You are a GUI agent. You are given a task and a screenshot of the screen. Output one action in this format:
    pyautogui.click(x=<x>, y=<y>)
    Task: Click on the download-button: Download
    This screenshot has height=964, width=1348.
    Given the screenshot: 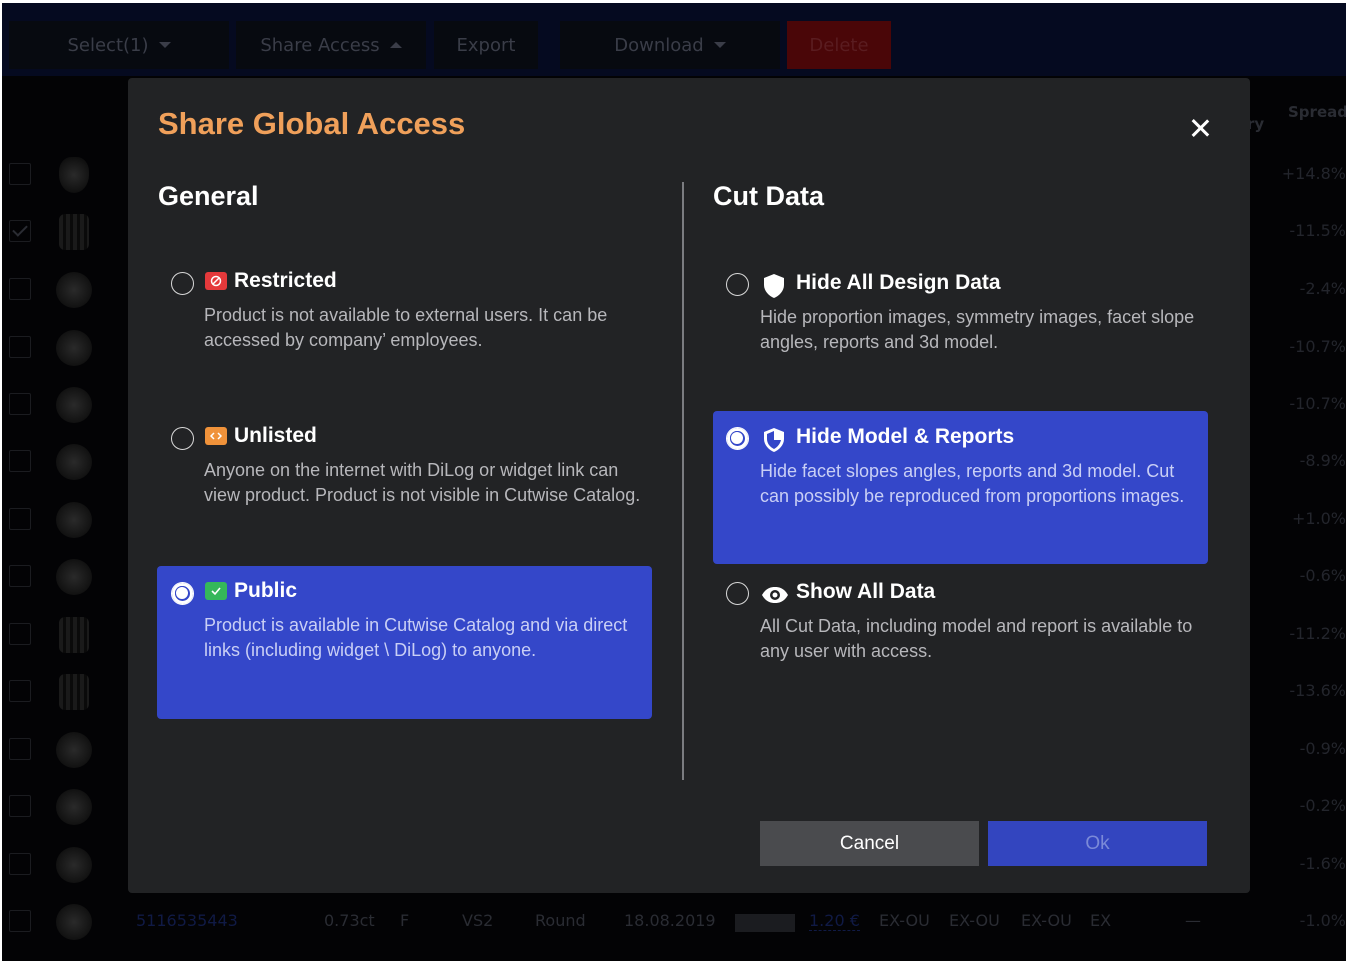 What is the action you would take?
    pyautogui.click(x=670, y=45)
    